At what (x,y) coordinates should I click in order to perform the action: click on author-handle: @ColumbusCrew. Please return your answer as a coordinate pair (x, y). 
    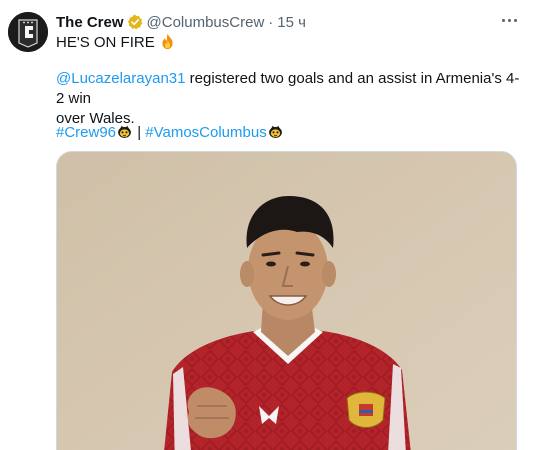
    Looking at the image, I should click on (206, 22).